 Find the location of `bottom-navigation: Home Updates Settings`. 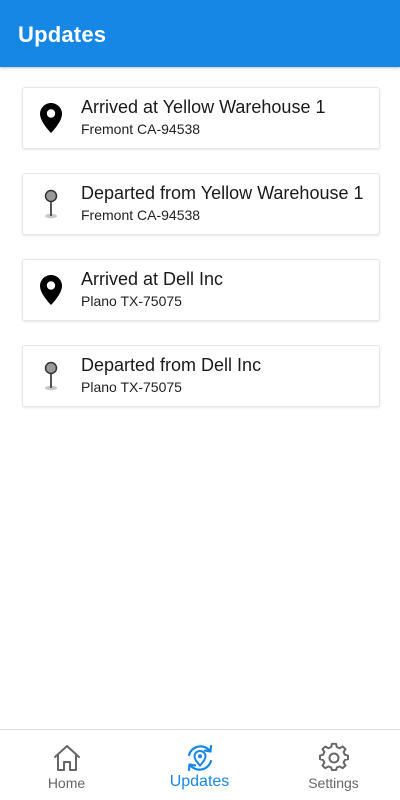

bottom-navigation: Home Updates Settings is located at coordinates (200, 764).